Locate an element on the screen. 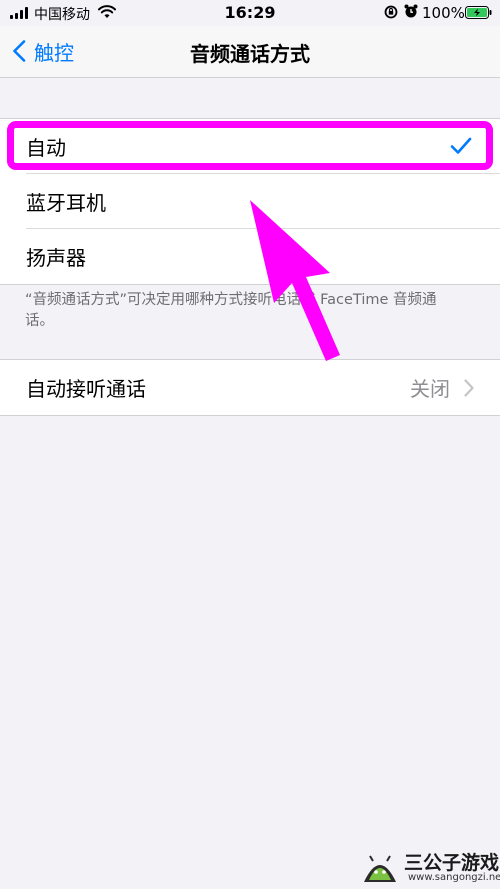 This screenshot has width=500, height=889. battery-charging-icon is located at coordinates (478, 12).